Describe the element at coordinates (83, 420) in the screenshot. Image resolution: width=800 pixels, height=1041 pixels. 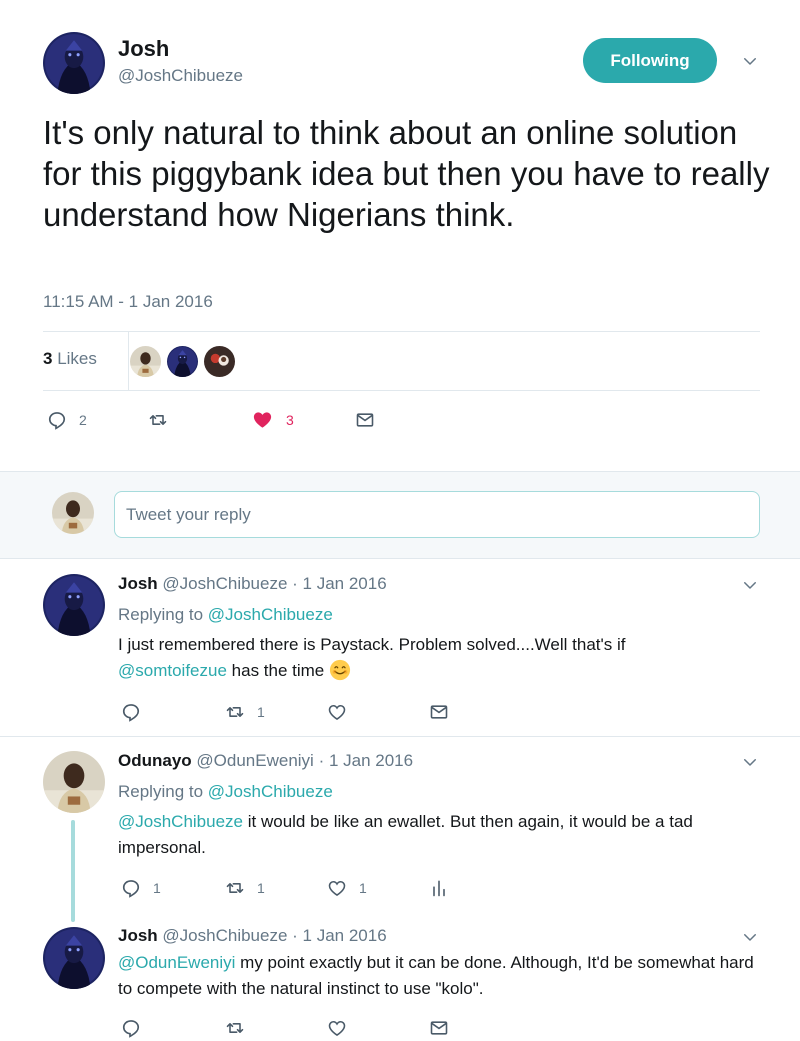
I see `reply-count: 2` at that location.